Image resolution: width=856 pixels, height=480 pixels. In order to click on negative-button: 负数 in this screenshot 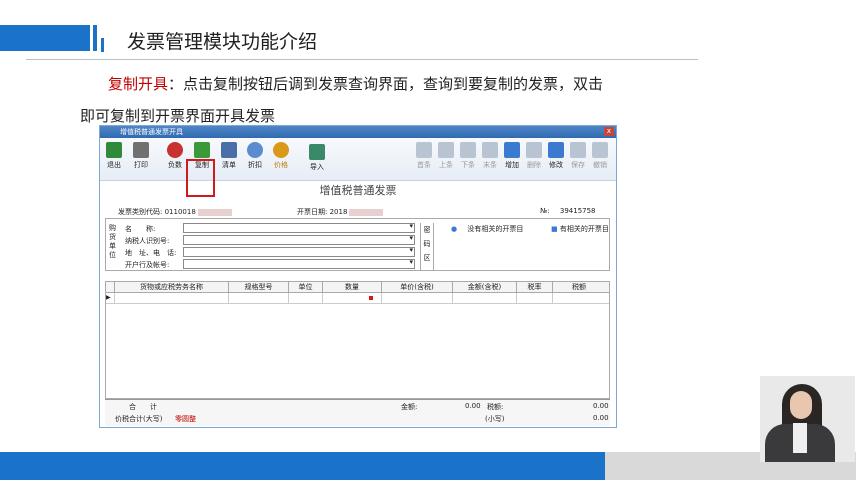, I will do `click(175, 156)`.